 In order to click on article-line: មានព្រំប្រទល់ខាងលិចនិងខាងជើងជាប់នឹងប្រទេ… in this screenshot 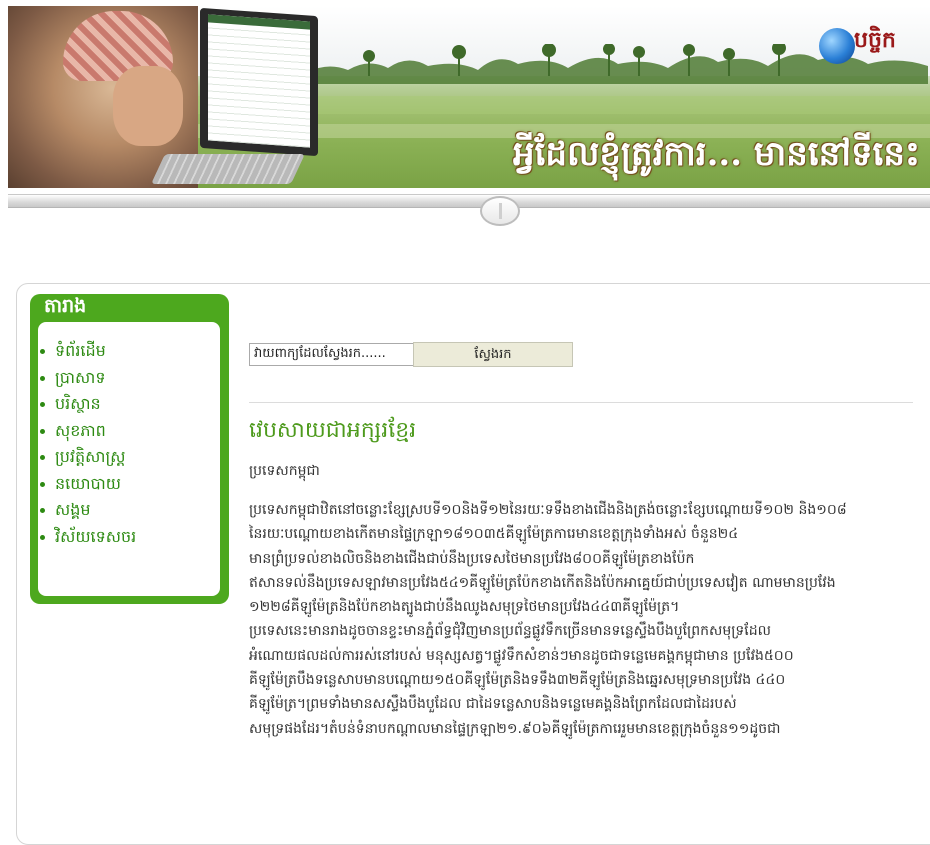, I will do `click(472, 558)`.